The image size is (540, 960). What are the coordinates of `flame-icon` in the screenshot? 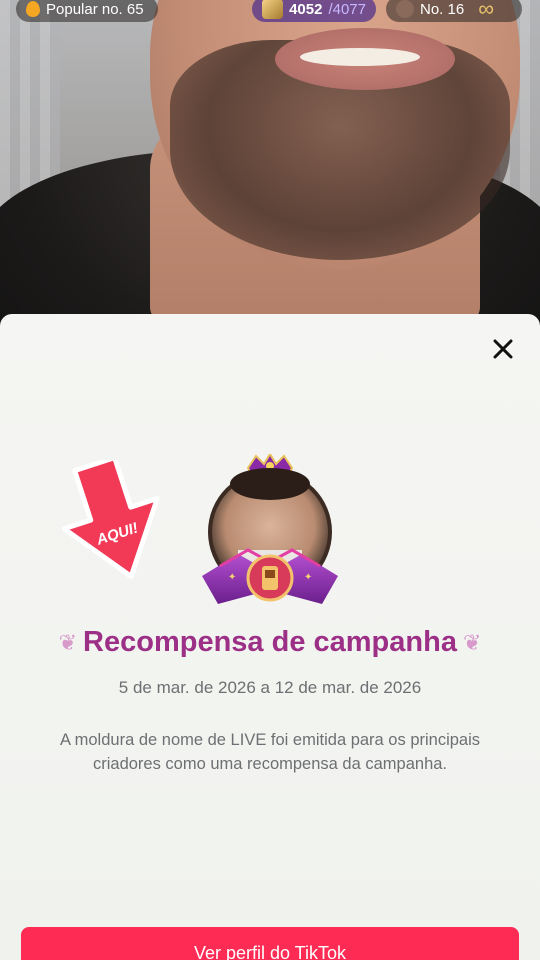 It's located at (33, 9).